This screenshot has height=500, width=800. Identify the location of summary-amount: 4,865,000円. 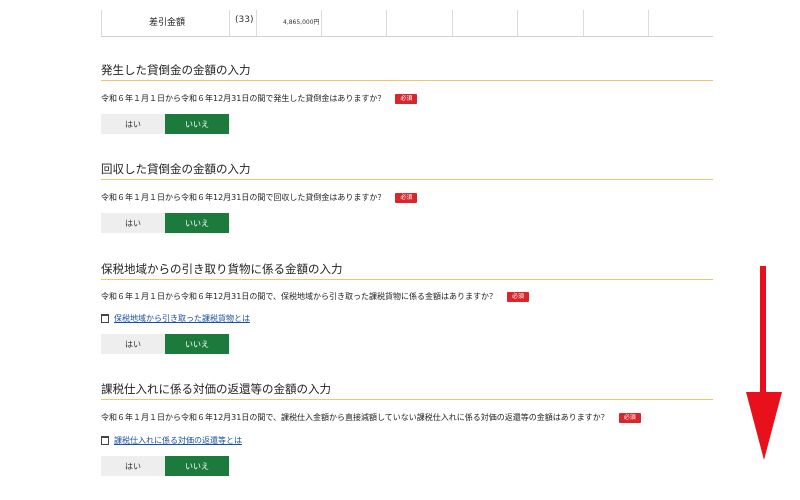
(301, 22).